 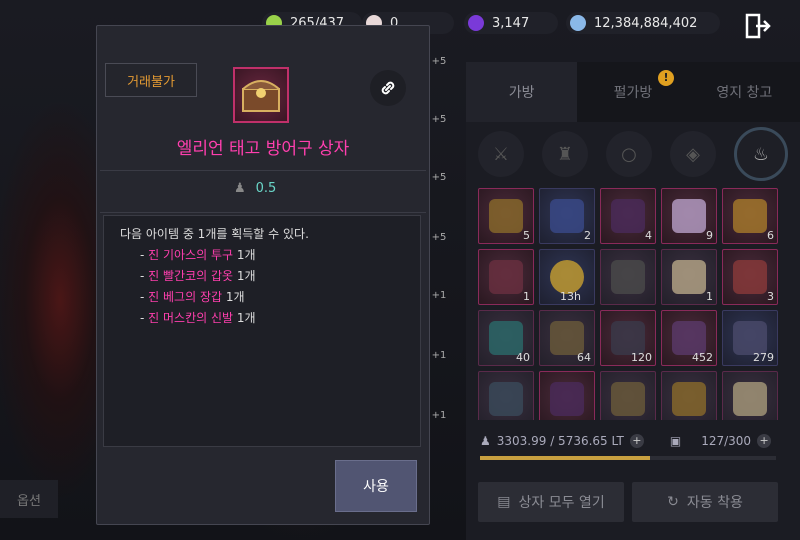 I want to click on reward-item: - 진 머스칸의 신발 1개, so click(x=198, y=318).